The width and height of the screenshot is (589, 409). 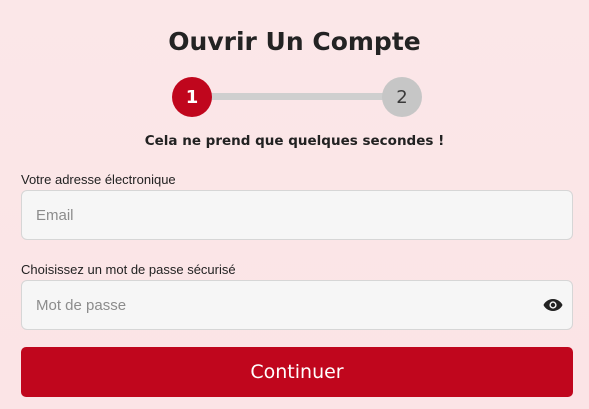 I want to click on stepper-connector, so click(x=297, y=96).